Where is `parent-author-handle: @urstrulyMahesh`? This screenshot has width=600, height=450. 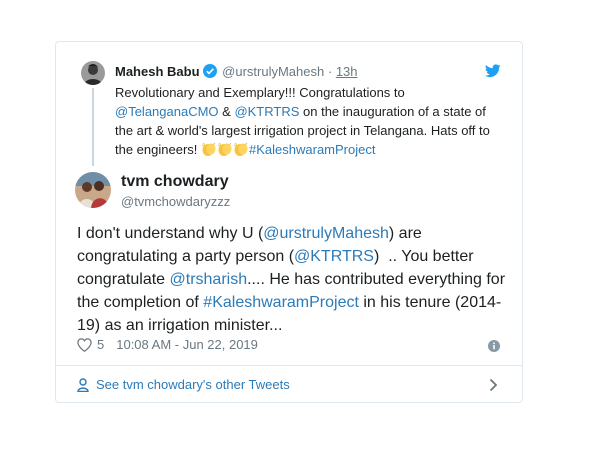 parent-author-handle: @urstrulyMahesh is located at coordinates (273, 71).